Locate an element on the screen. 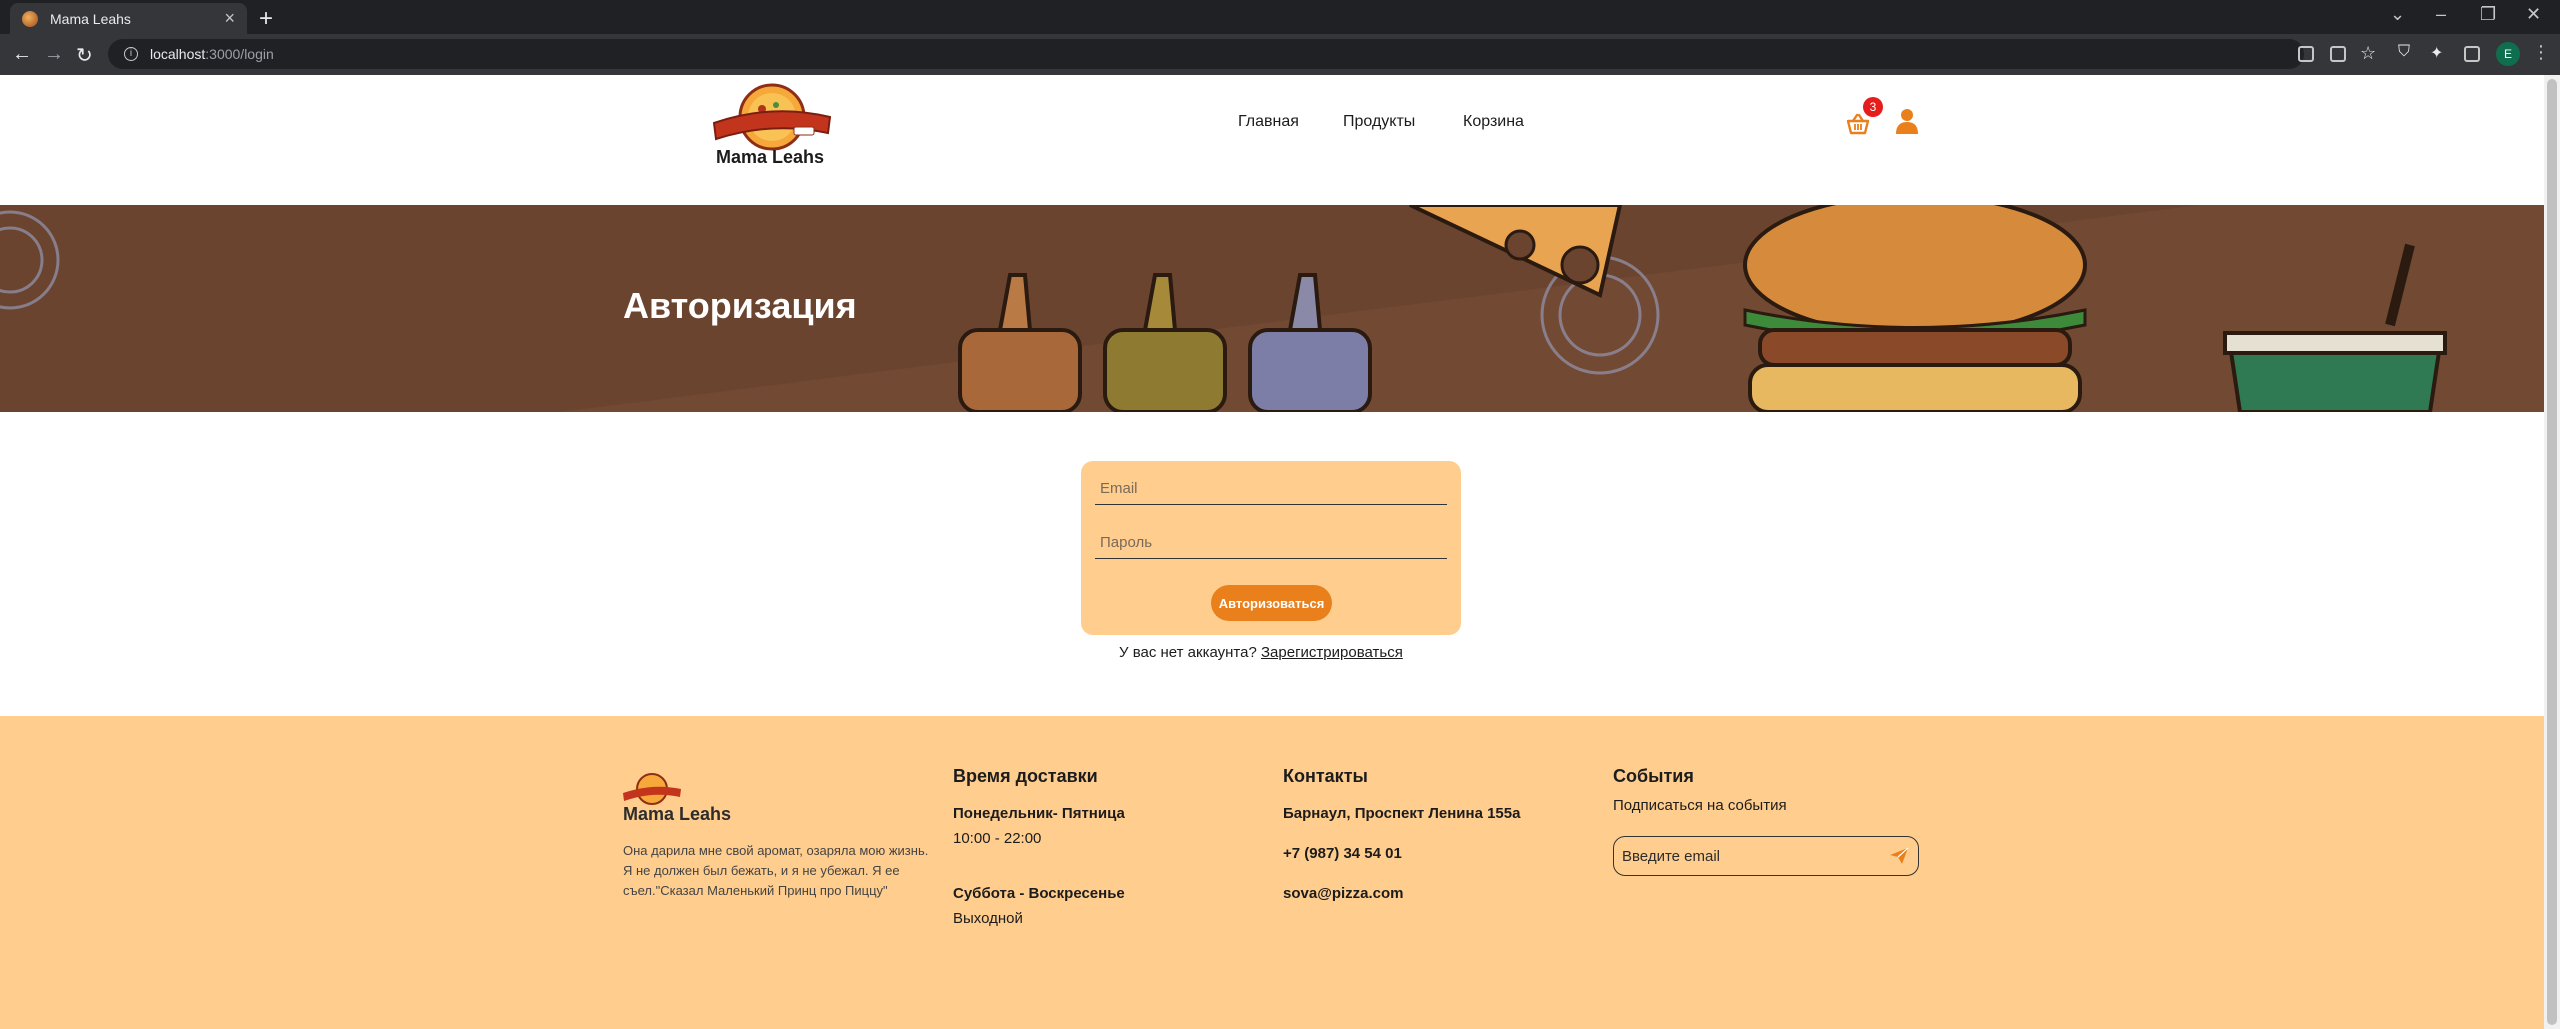 This screenshot has width=2560, height=1029. install-icon is located at coordinates (2306, 54).